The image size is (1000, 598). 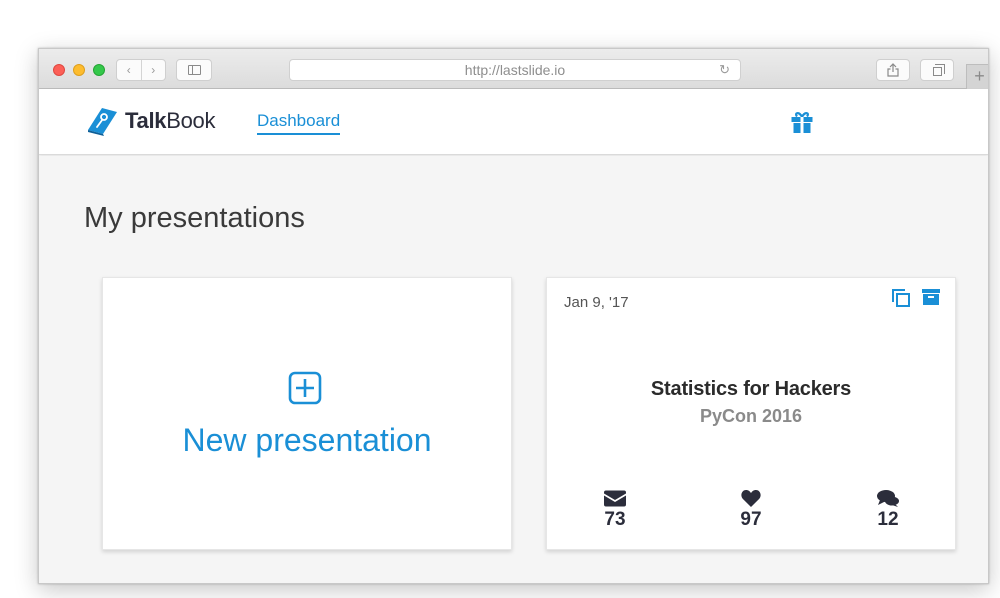 I want to click on app-header: Talk Book Dashboard, so click(x=513, y=122).